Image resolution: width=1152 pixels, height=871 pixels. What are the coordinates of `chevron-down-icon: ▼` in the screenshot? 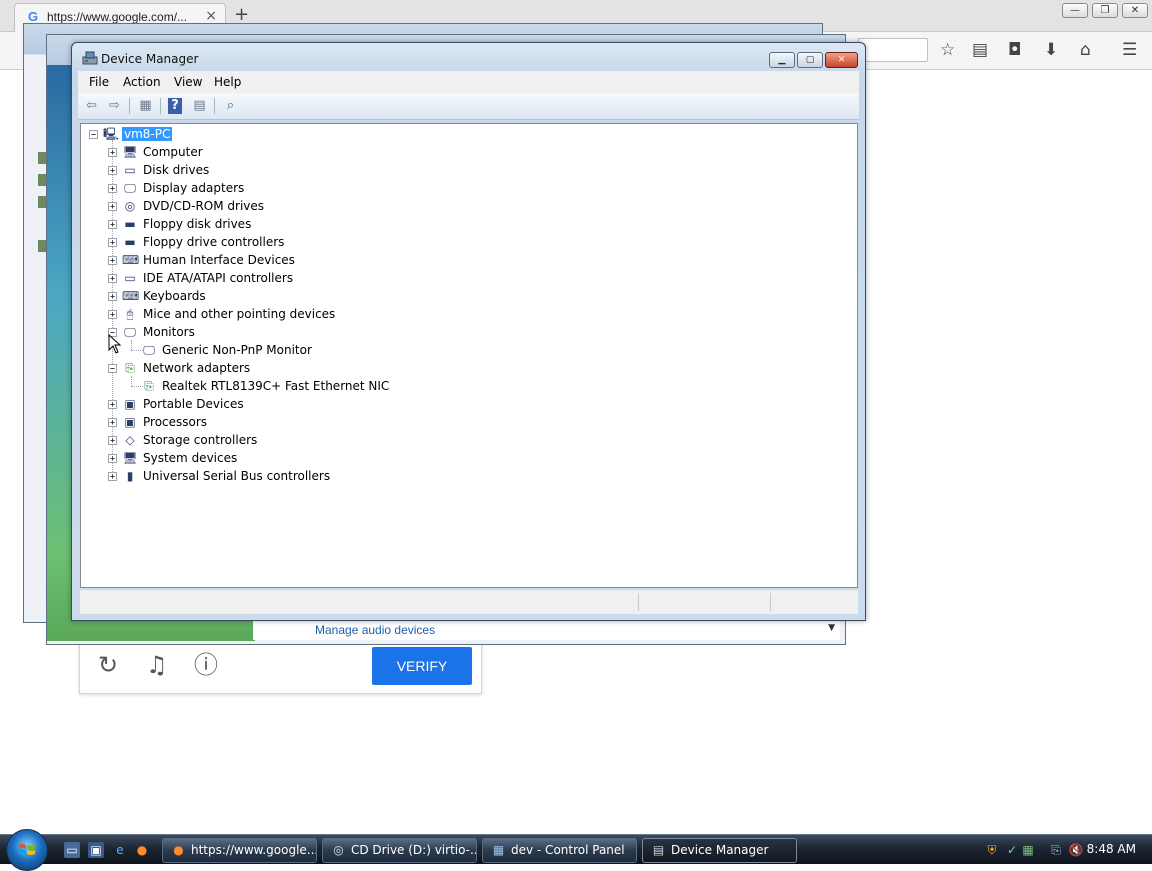 It's located at (831, 628).